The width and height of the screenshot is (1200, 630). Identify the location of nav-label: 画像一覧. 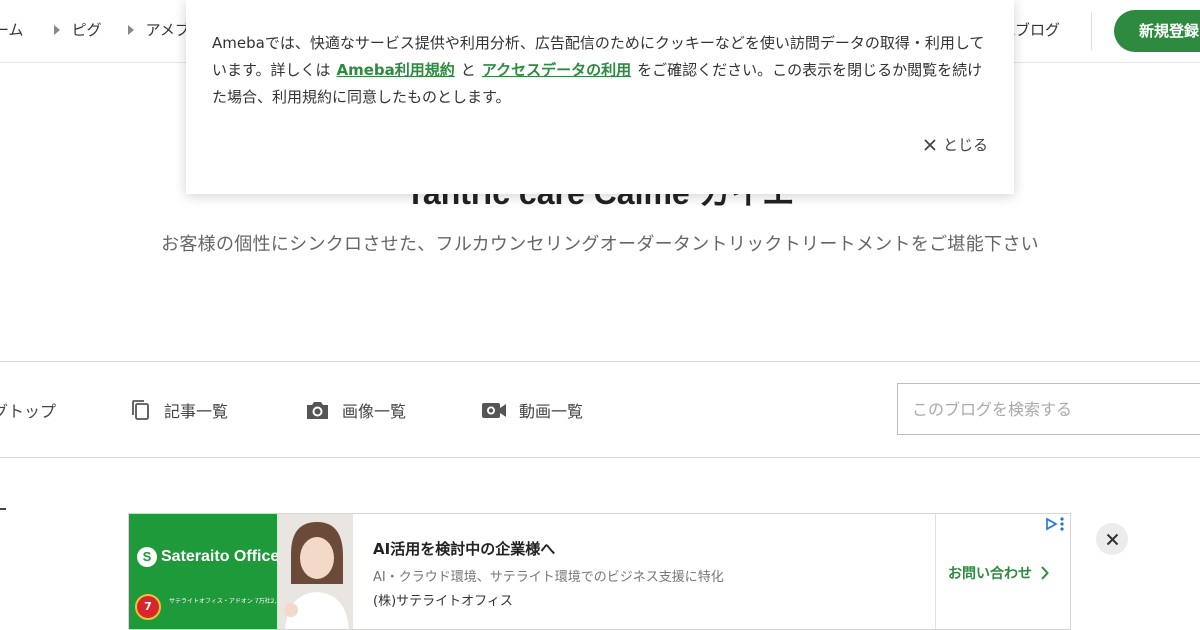
(374, 411).